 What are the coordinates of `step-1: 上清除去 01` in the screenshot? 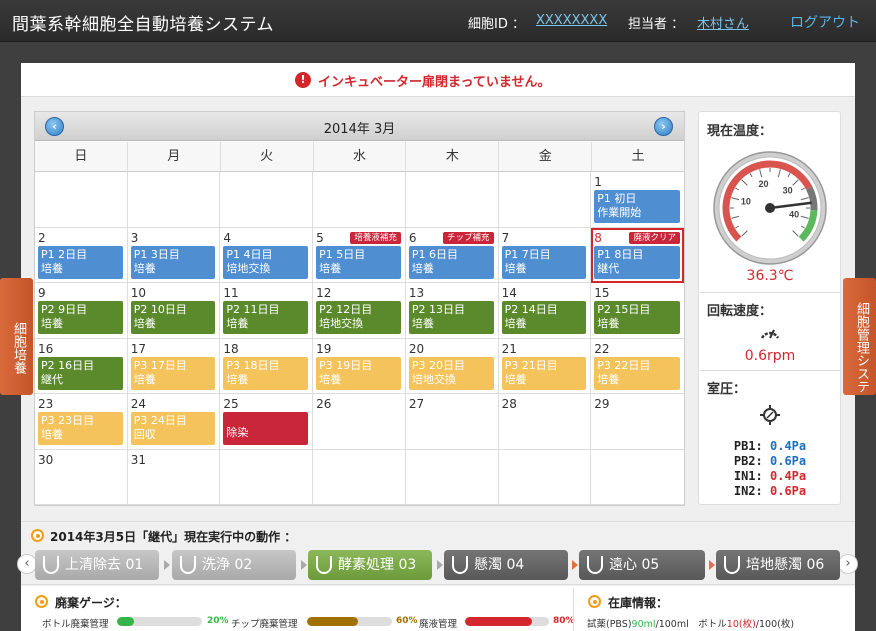 It's located at (97, 565).